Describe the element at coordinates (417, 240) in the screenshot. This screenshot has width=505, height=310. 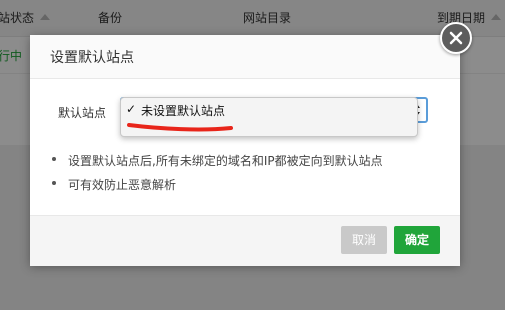
I see `confirm-button: 确定` at that location.